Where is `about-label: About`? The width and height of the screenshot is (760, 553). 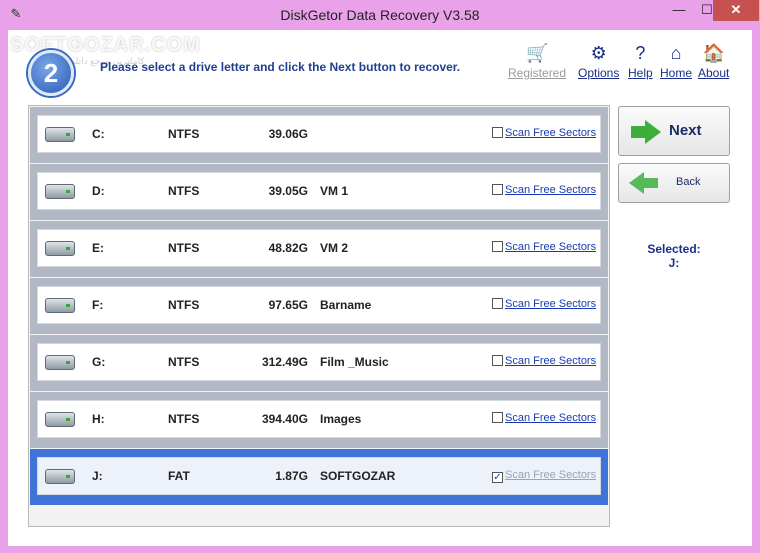 about-label: About is located at coordinates (714, 73).